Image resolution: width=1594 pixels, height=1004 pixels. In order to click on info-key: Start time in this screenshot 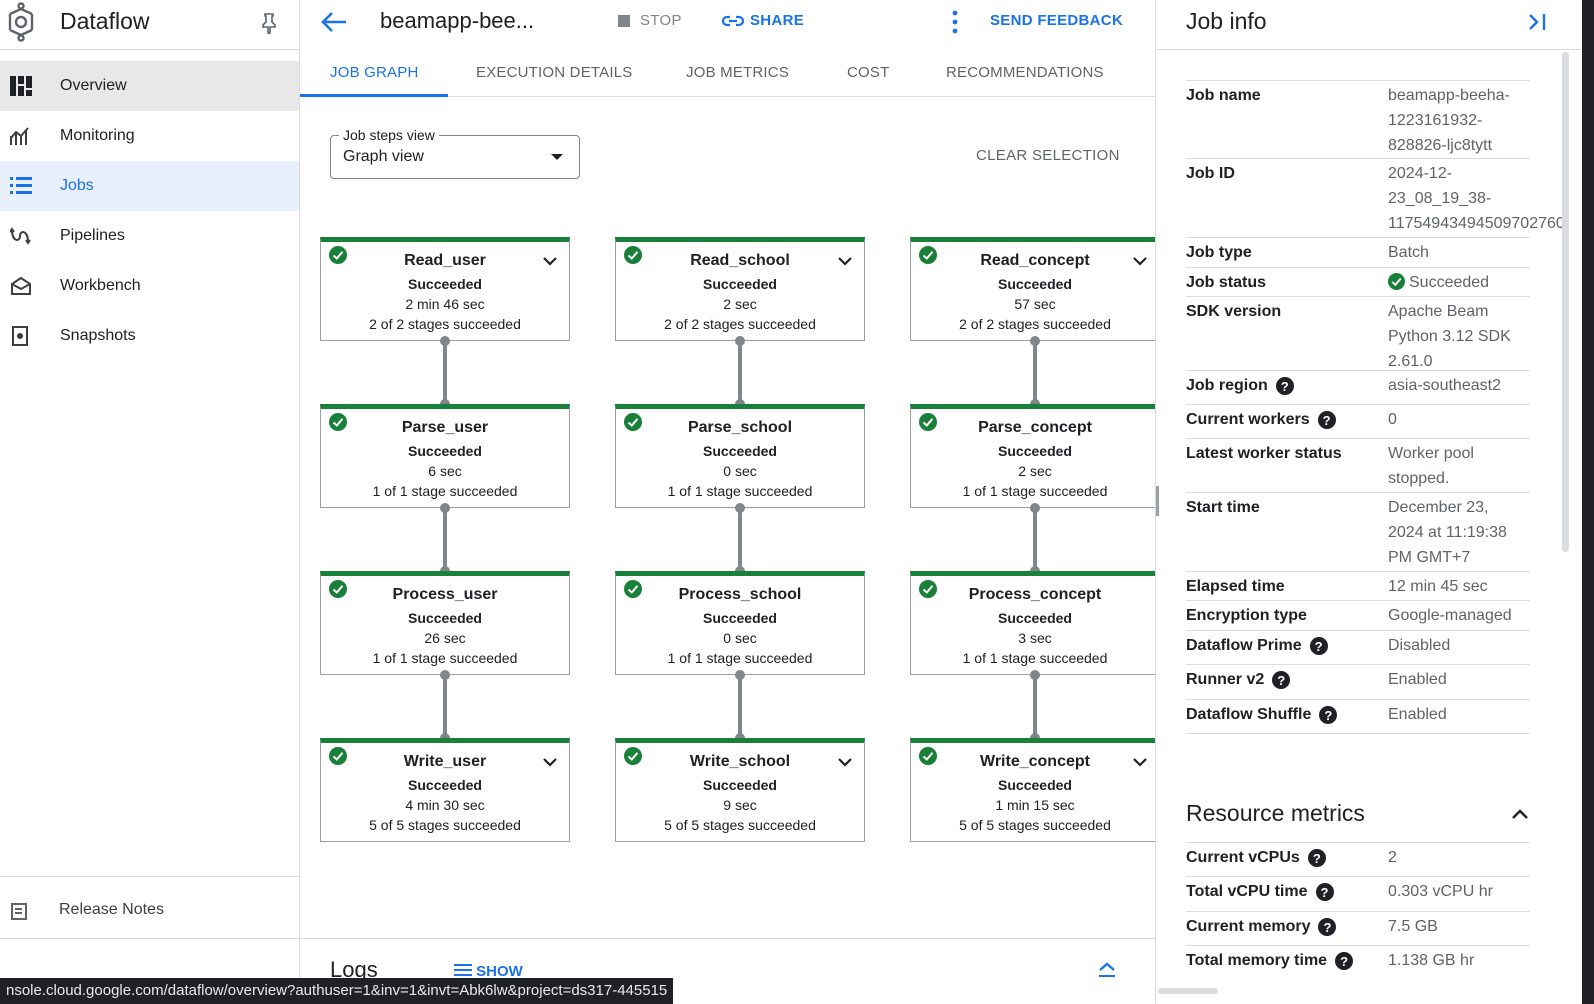, I will do `click(1223, 508)`.